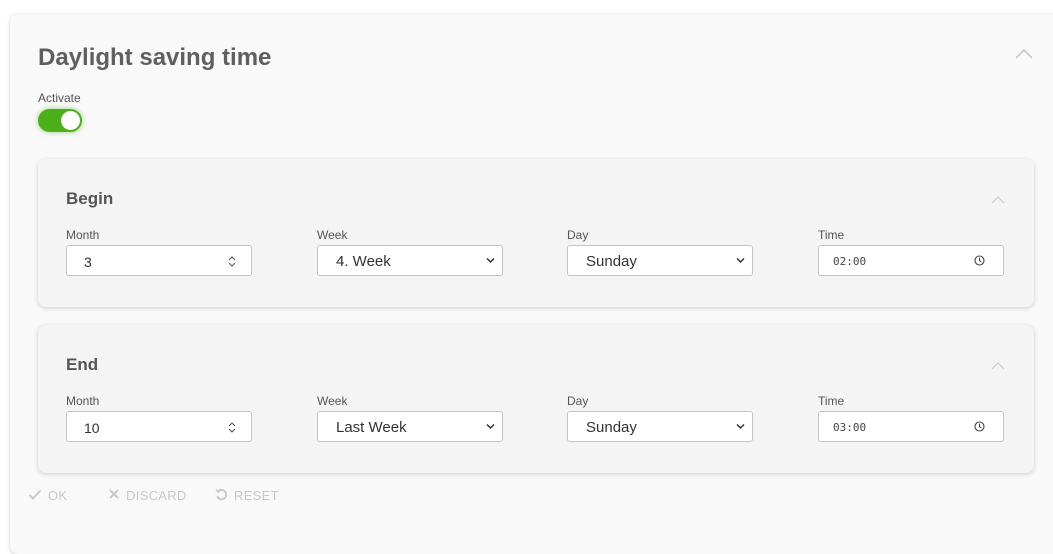 The width and height of the screenshot is (1053, 554). Describe the element at coordinates (911, 260) in the screenshot. I see `begin-time-input: 02:00` at that location.